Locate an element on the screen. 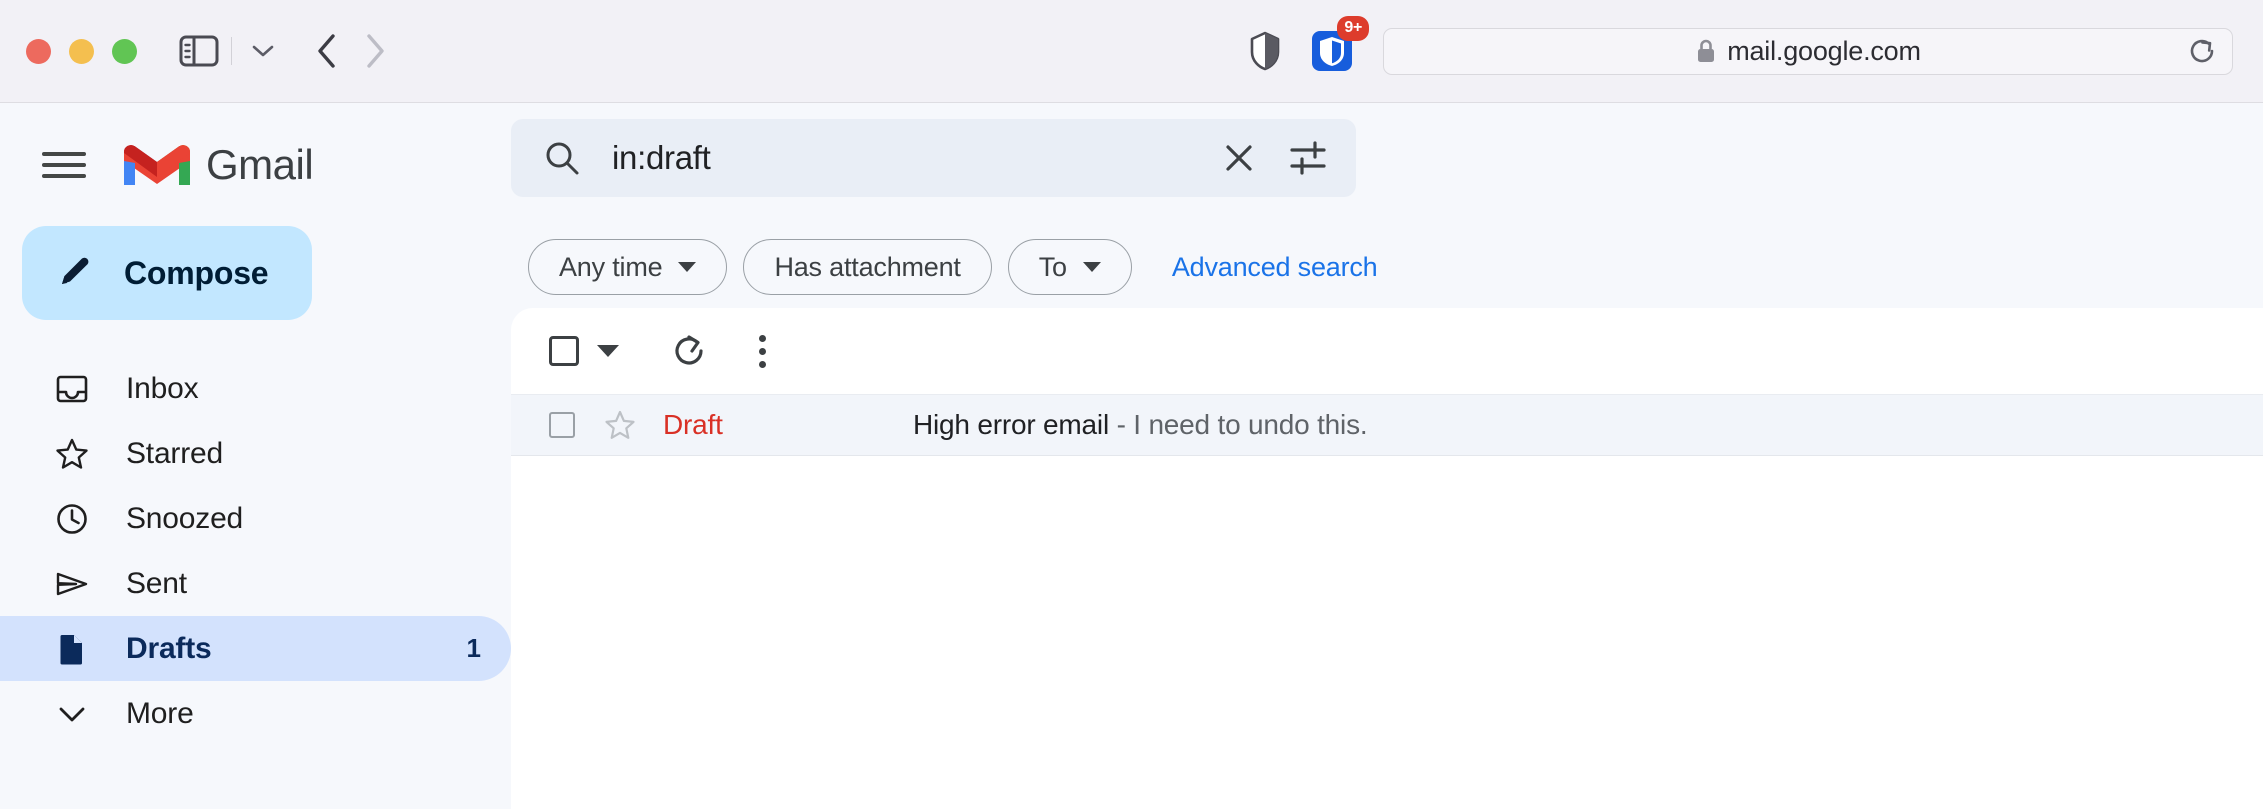  url-bar: mail.google.com is located at coordinates (1808, 51).